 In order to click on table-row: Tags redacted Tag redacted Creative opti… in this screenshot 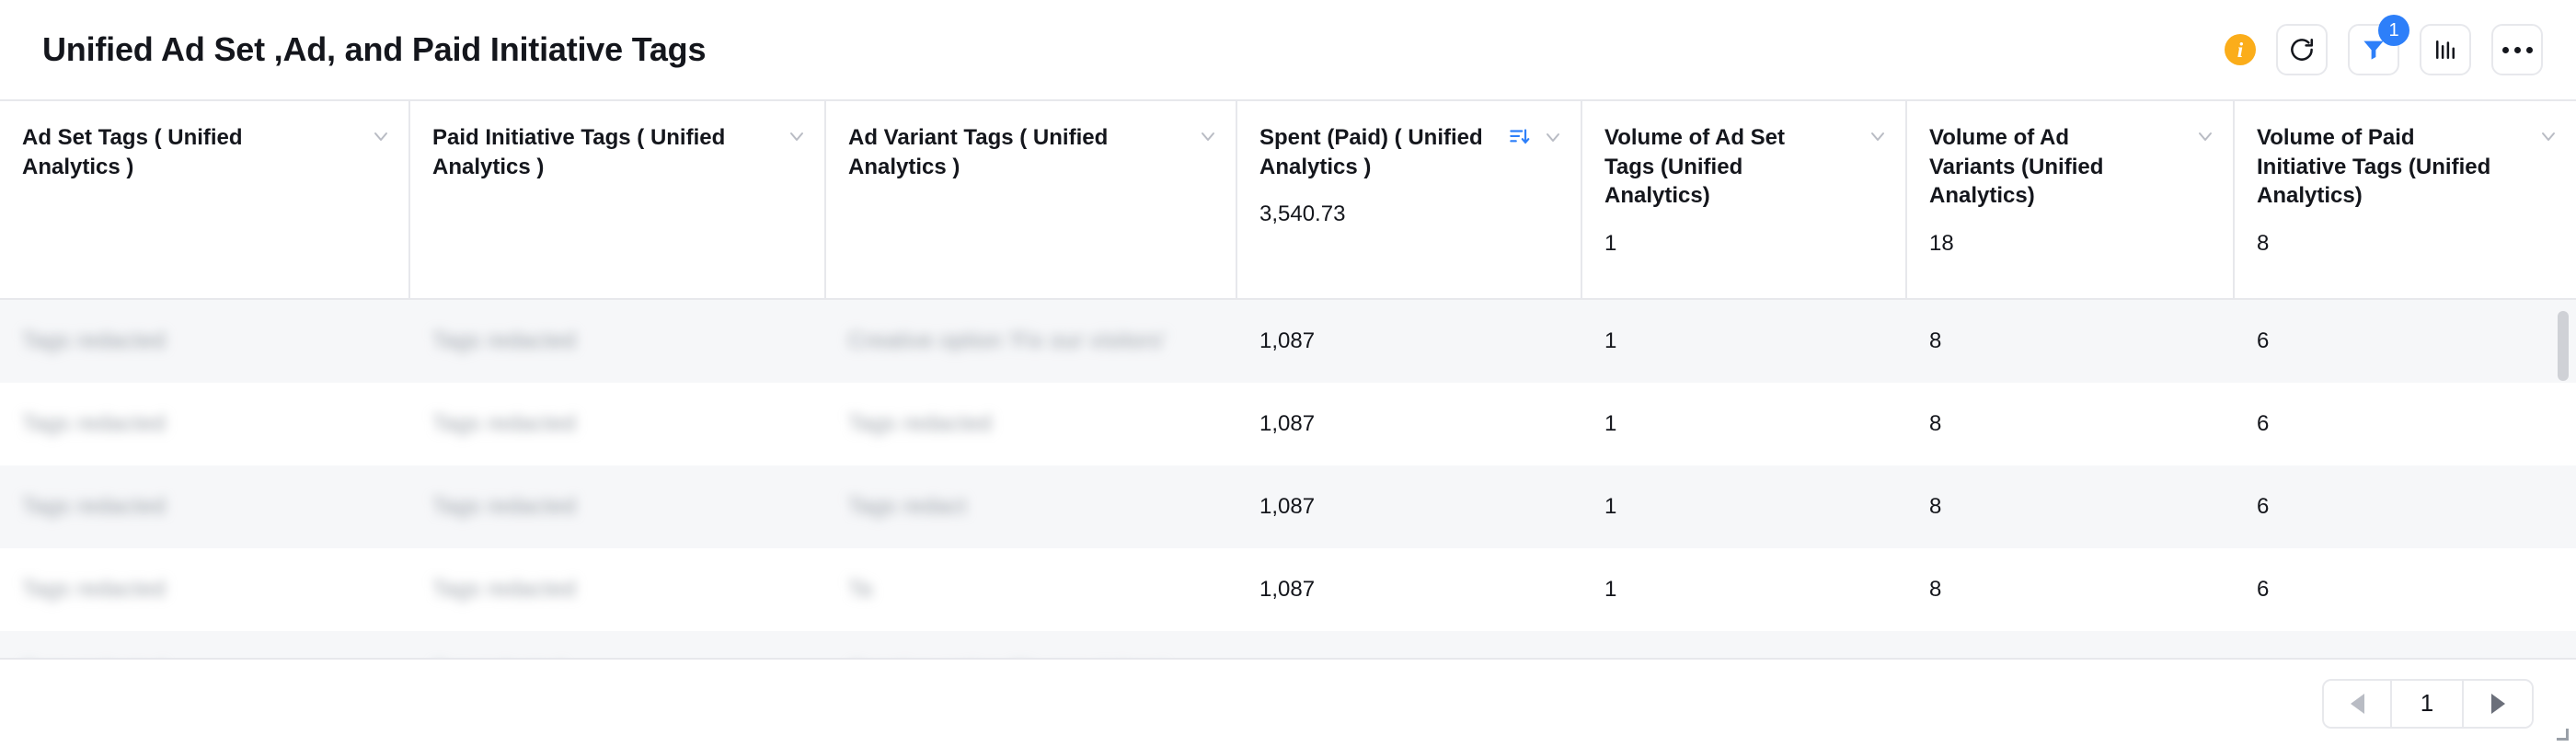, I will do `click(1288, 644)`.